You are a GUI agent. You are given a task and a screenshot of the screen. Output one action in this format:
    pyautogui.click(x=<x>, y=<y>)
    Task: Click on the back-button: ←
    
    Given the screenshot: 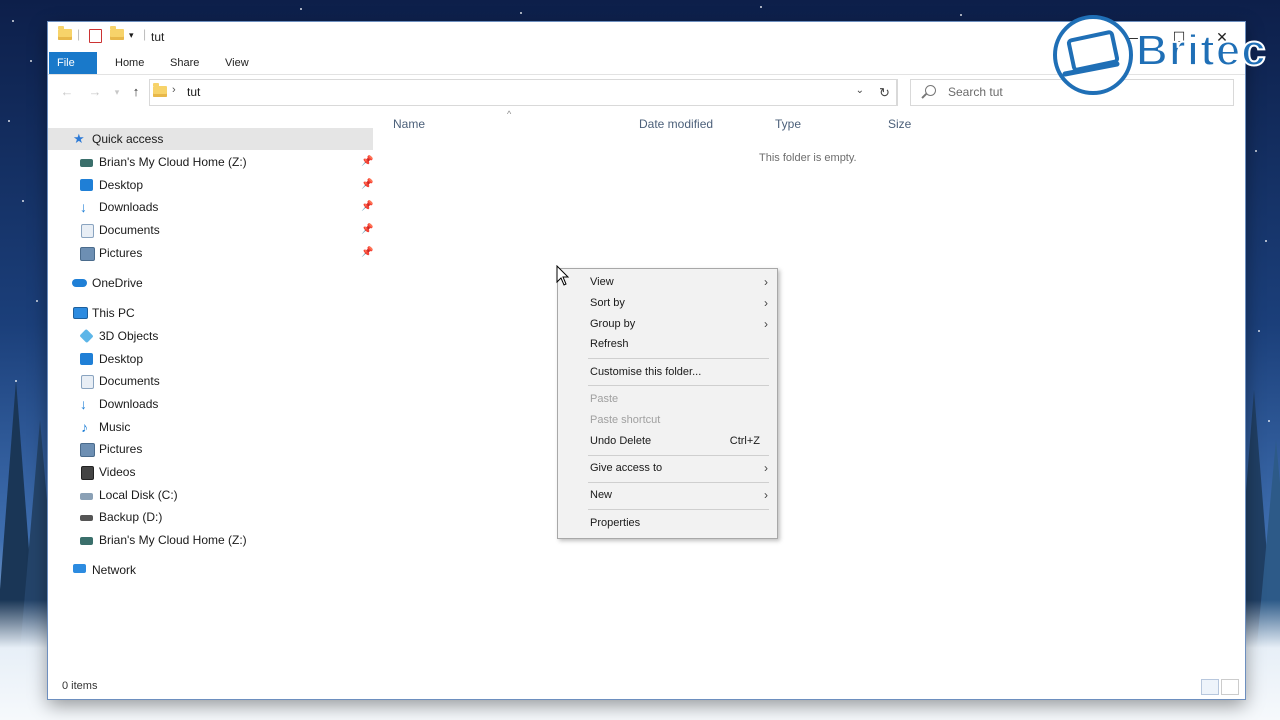 What is the action you would take?
    pyautogui.click(x=67, y=92)
    